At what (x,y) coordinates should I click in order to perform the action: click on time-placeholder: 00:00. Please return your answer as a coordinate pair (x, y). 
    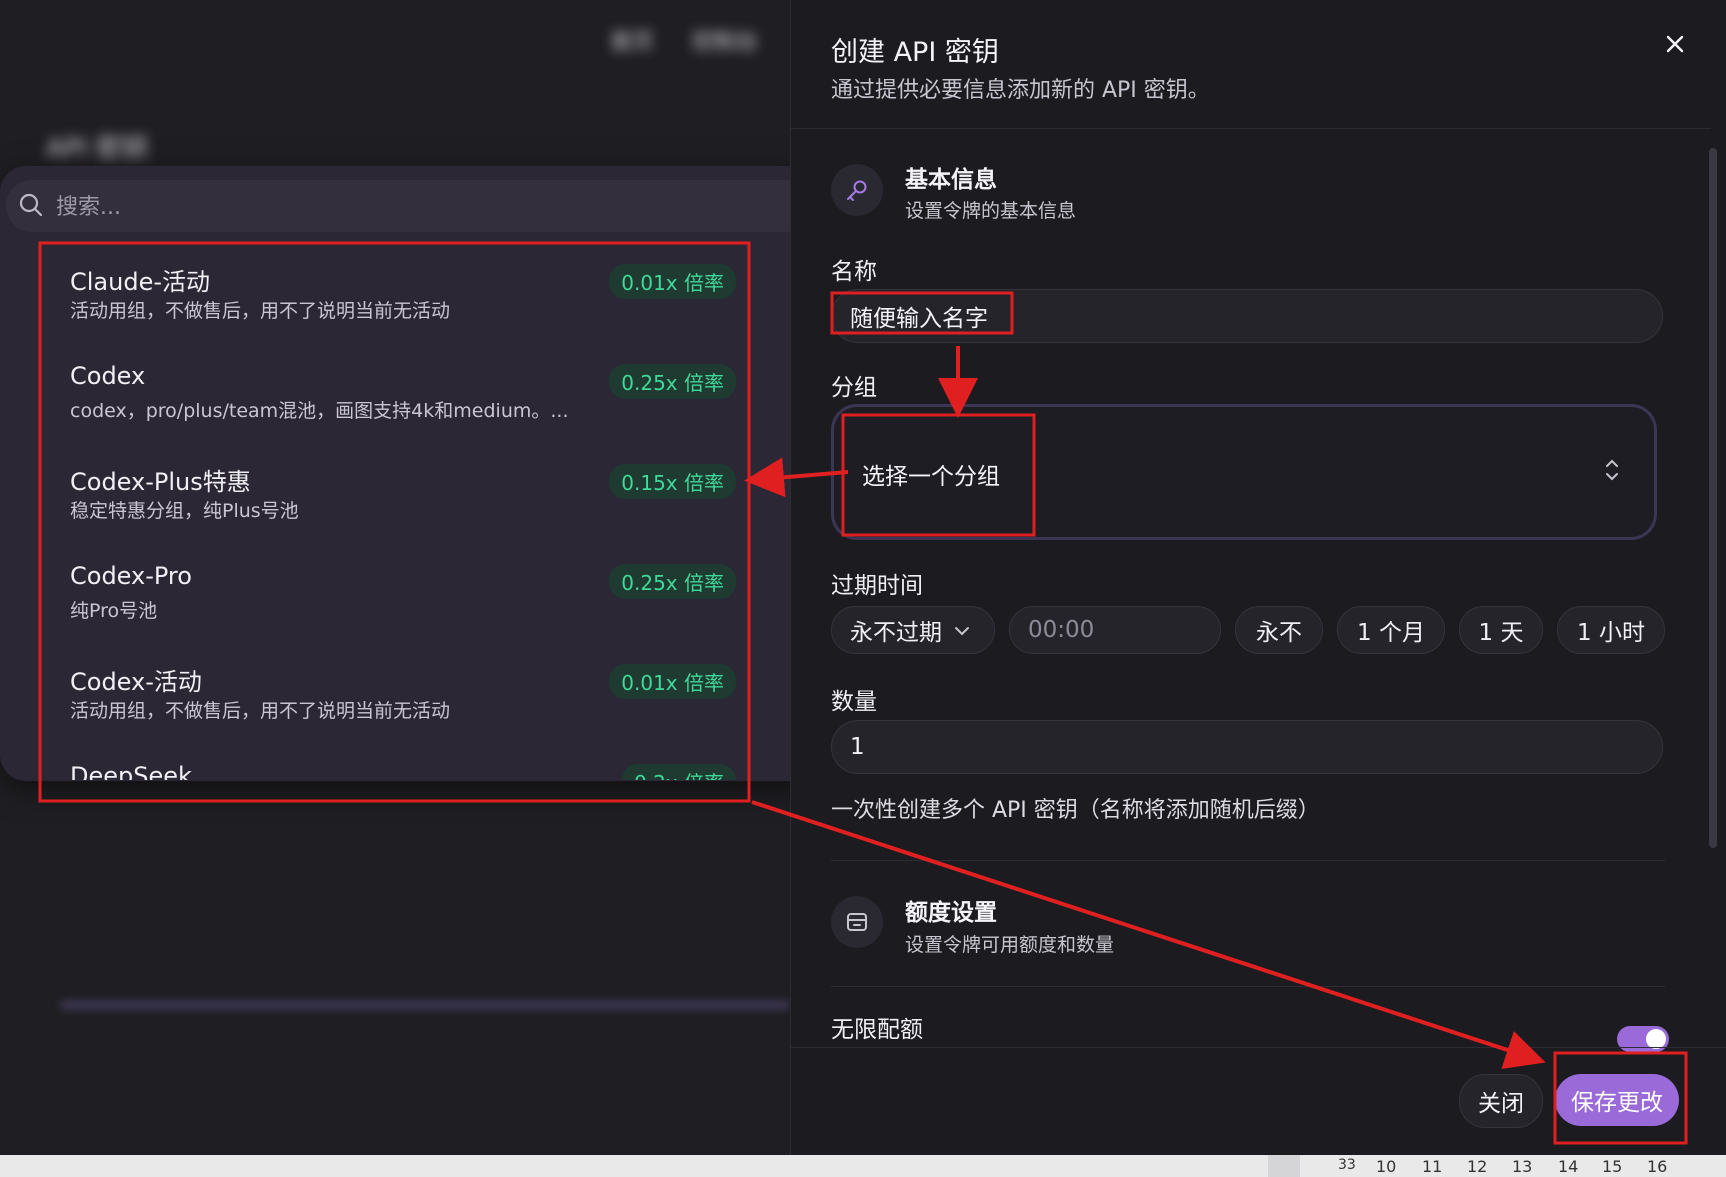
    Looking at the image, I should click on (1061, 630).